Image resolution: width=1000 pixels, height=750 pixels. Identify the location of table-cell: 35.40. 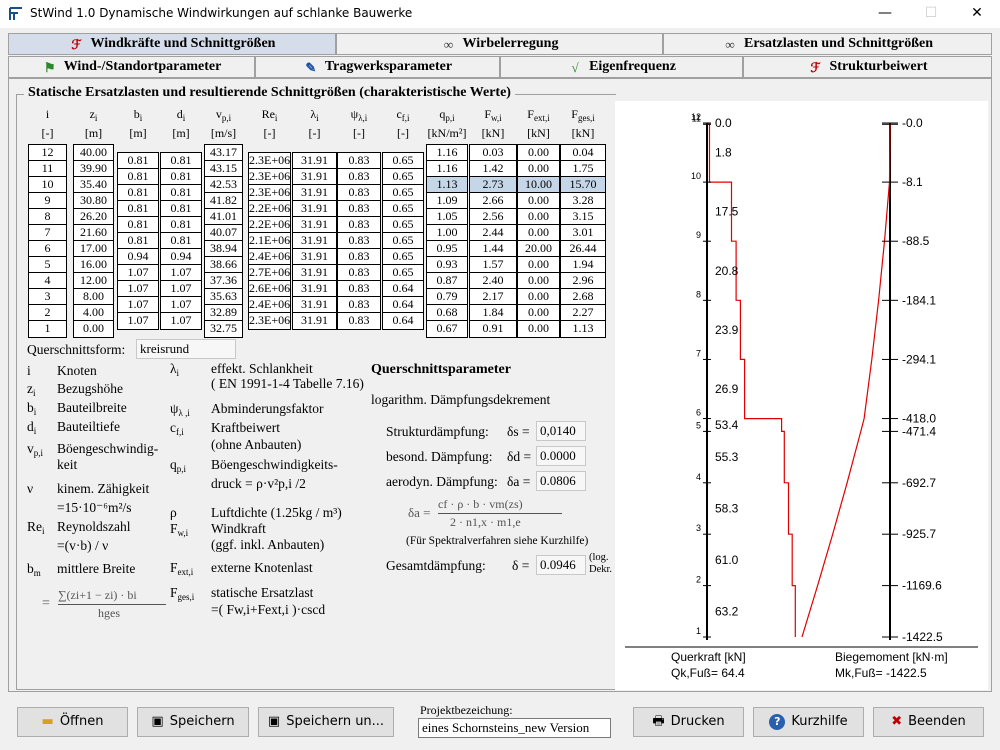
(93, 185).